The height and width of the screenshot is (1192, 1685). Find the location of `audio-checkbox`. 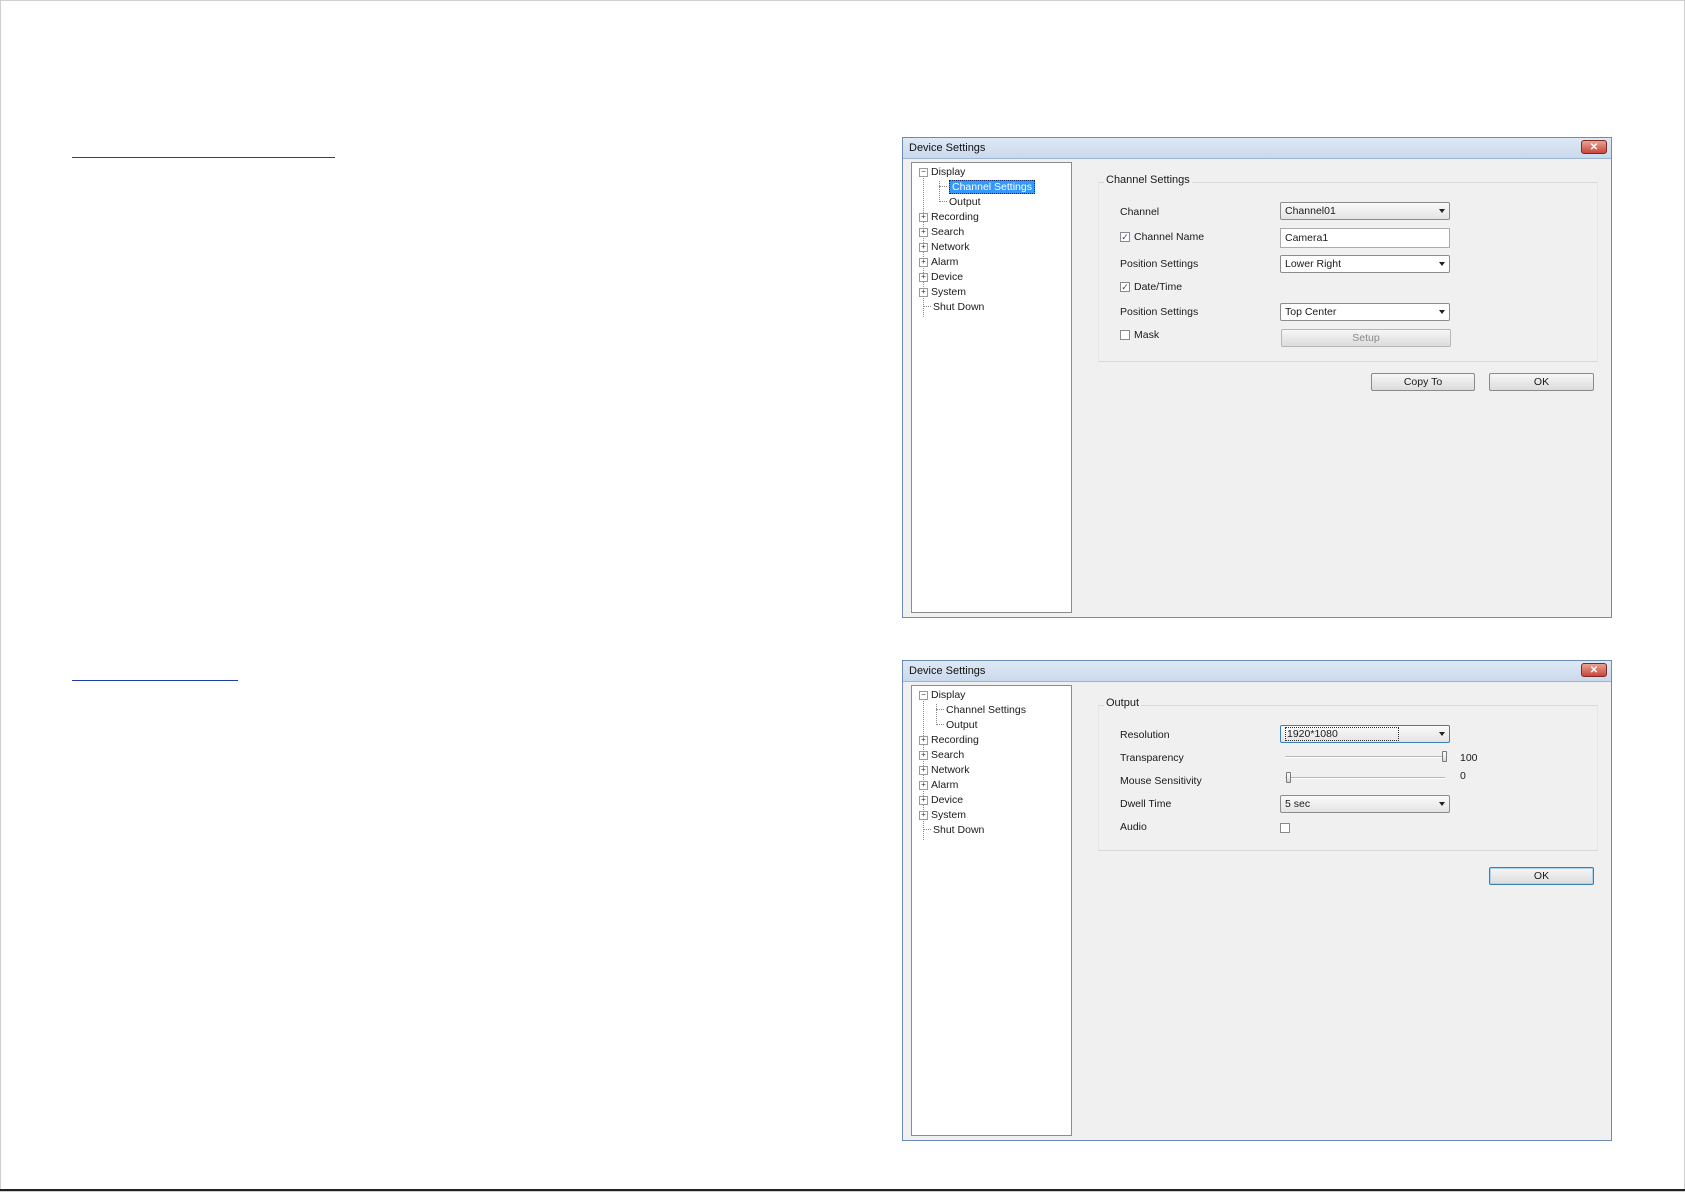

audio-checkbox is located at coordinates (1285, 828).